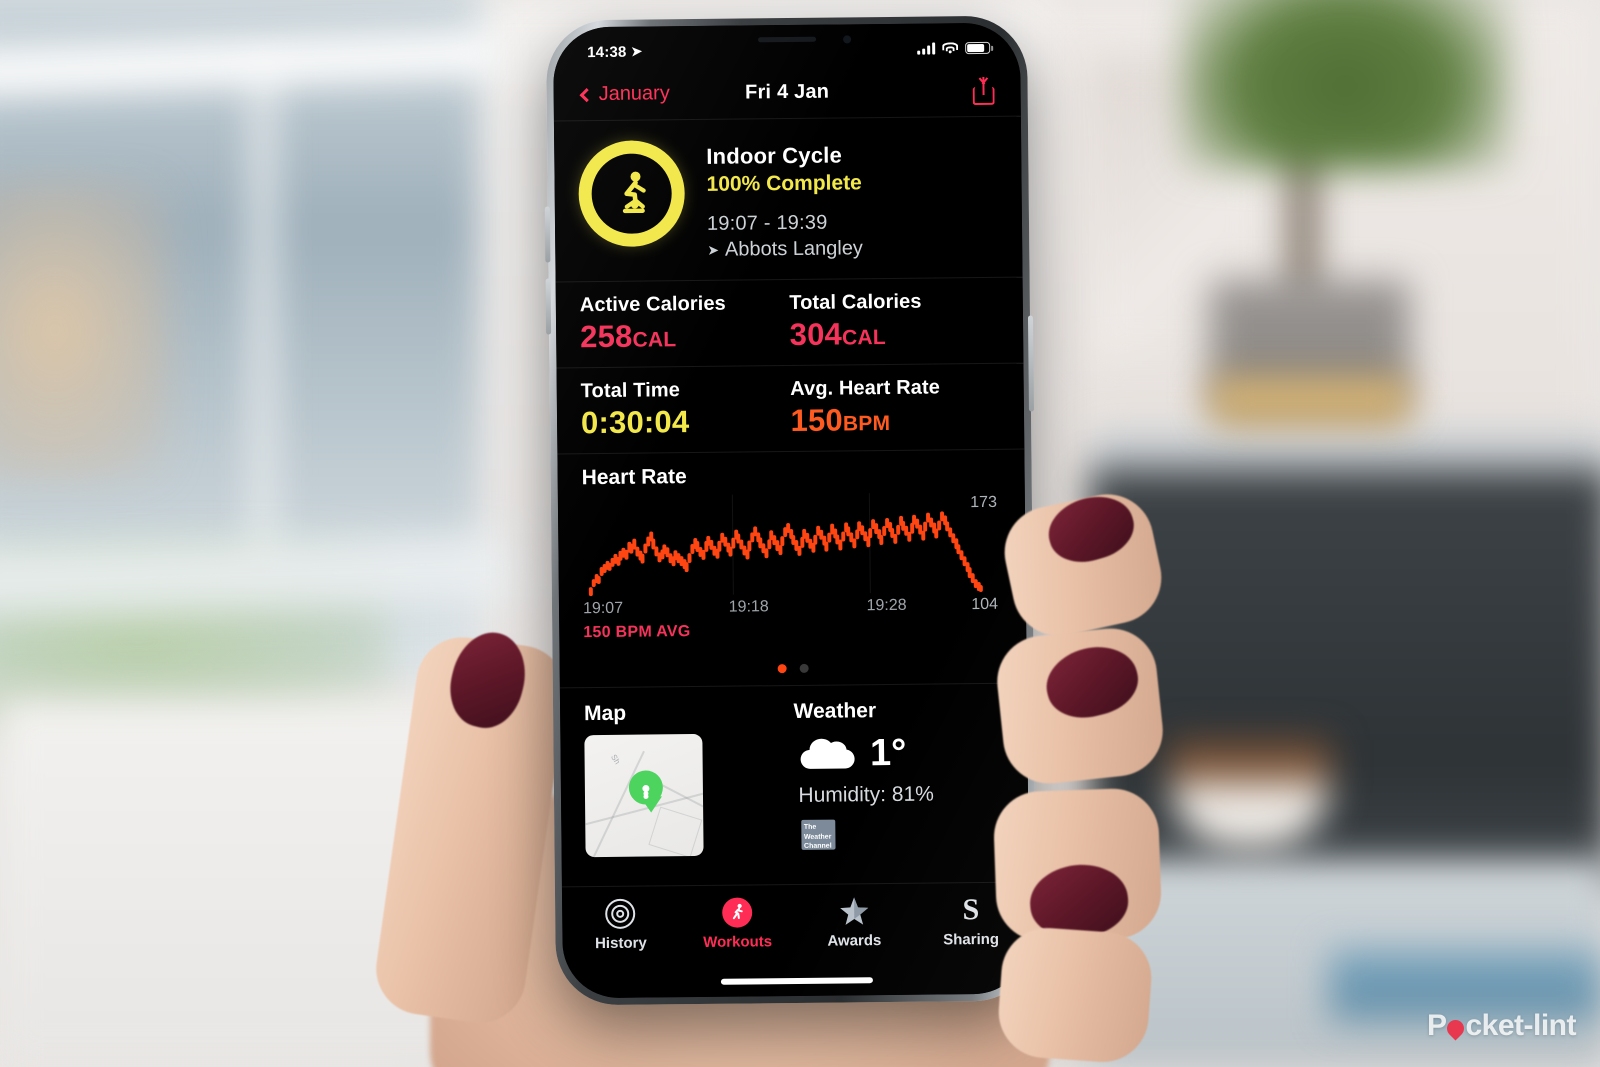 This screenshot has height=1067, width=1600. I want to click on stat-avg-heart-rate: Avg. Heart Rate 150BPM, so click(895, 407).